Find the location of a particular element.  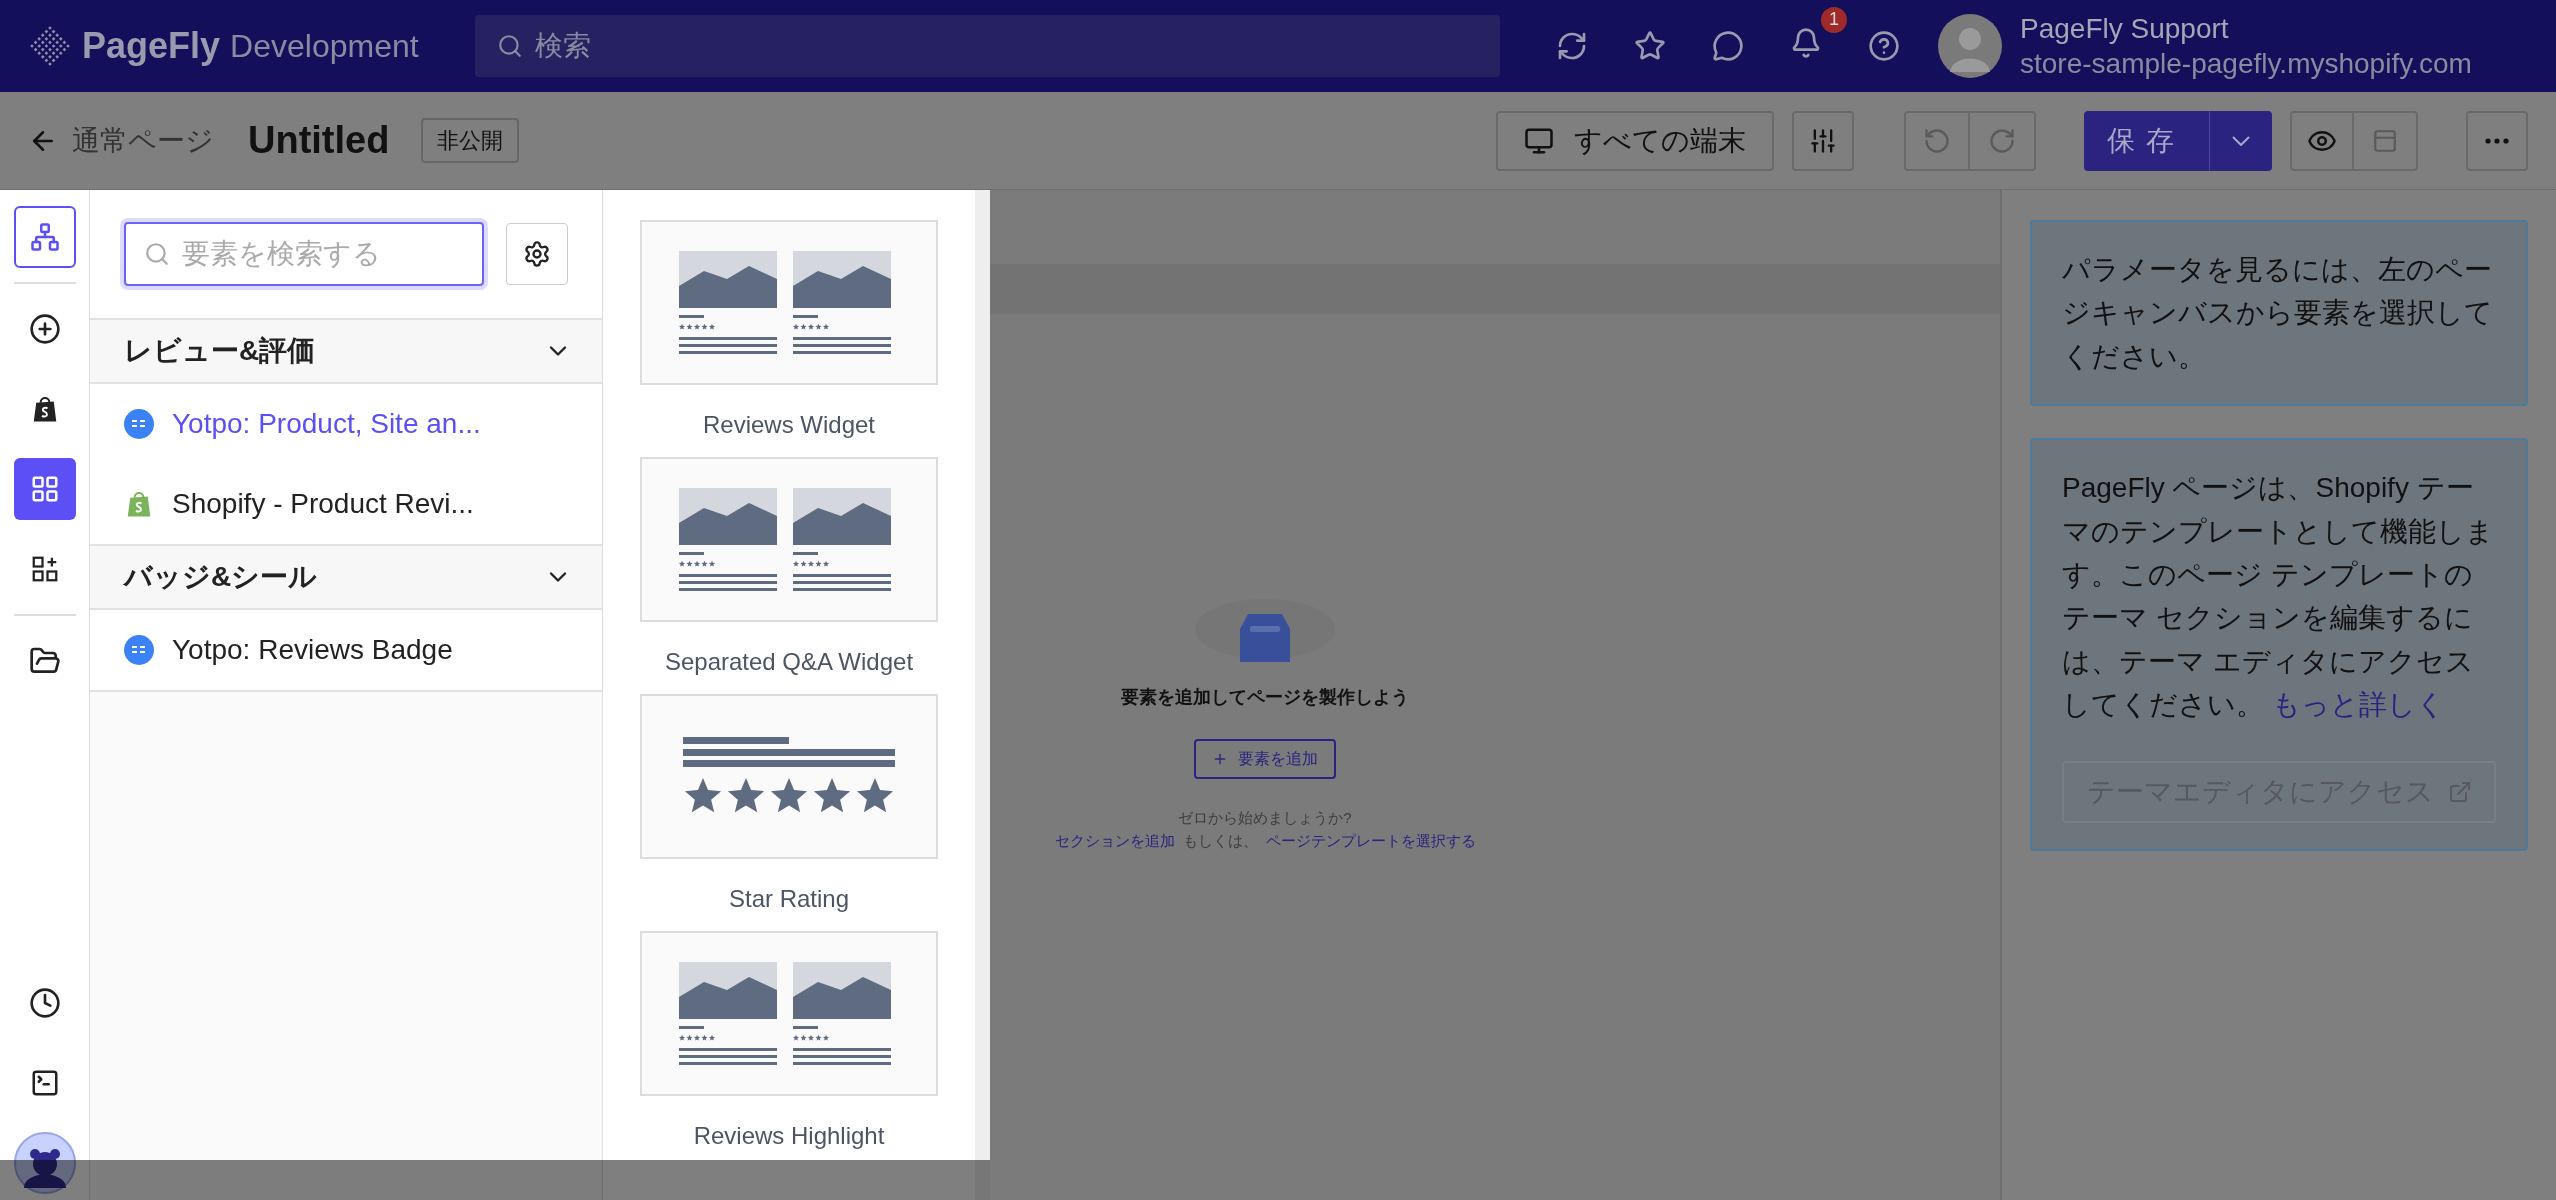

app-list-item: Yotpo: Reviews Badge is located at coordinates (346, 650).